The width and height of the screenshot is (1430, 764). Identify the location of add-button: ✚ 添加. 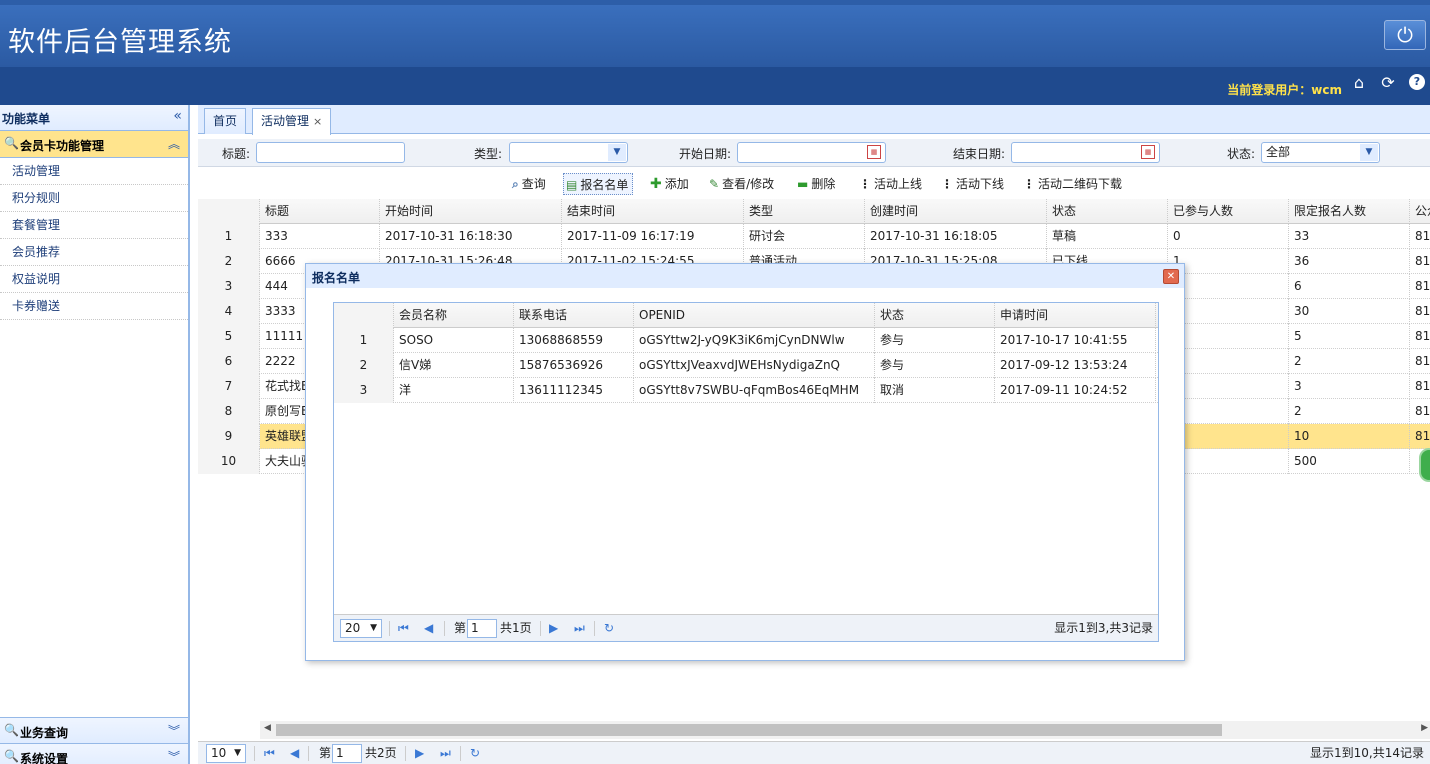
(670, 184).